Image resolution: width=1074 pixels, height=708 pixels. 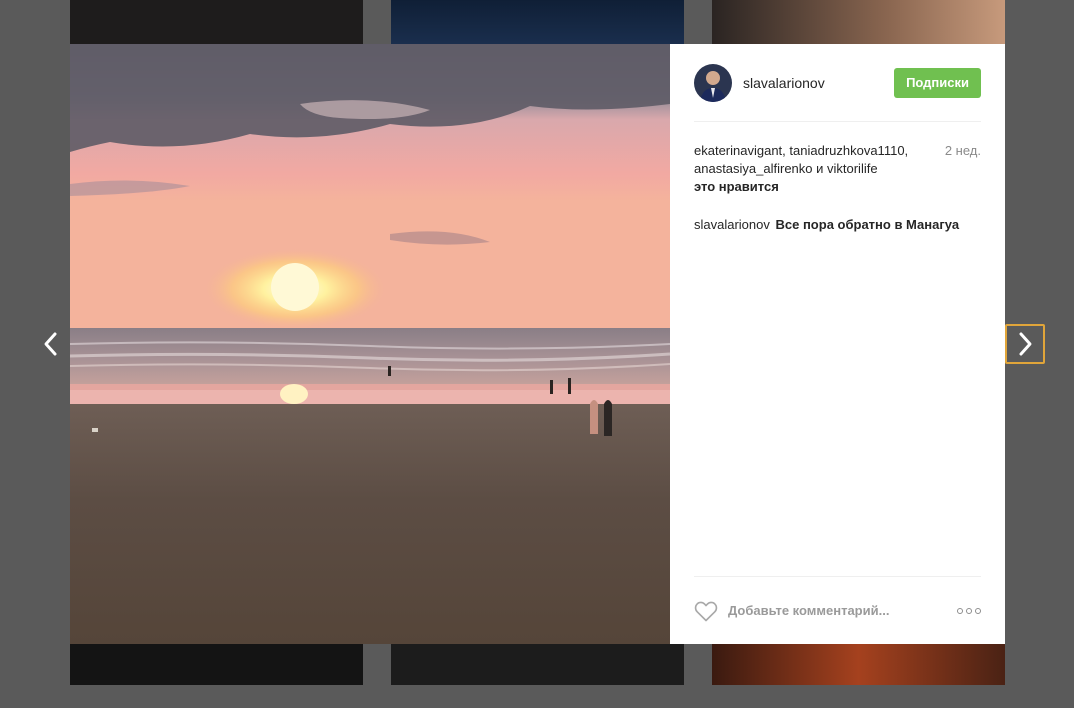 I want to click on post-header: slavalarionov Подписки, so click(x=837, y=83).